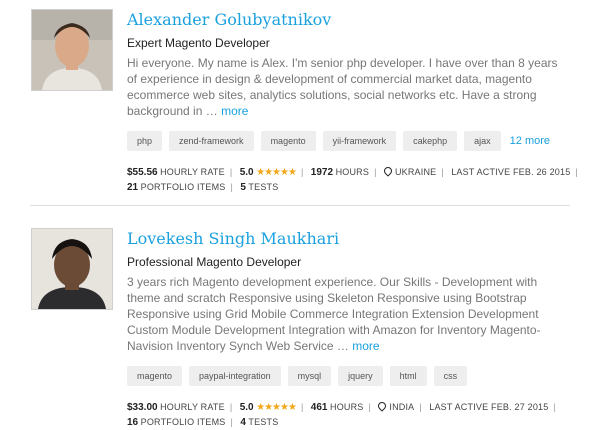  Describe the element at coordinates (357, 20) in the screenshot. I see `freelancer-name: Alexander Golubyatnikov` at that location.